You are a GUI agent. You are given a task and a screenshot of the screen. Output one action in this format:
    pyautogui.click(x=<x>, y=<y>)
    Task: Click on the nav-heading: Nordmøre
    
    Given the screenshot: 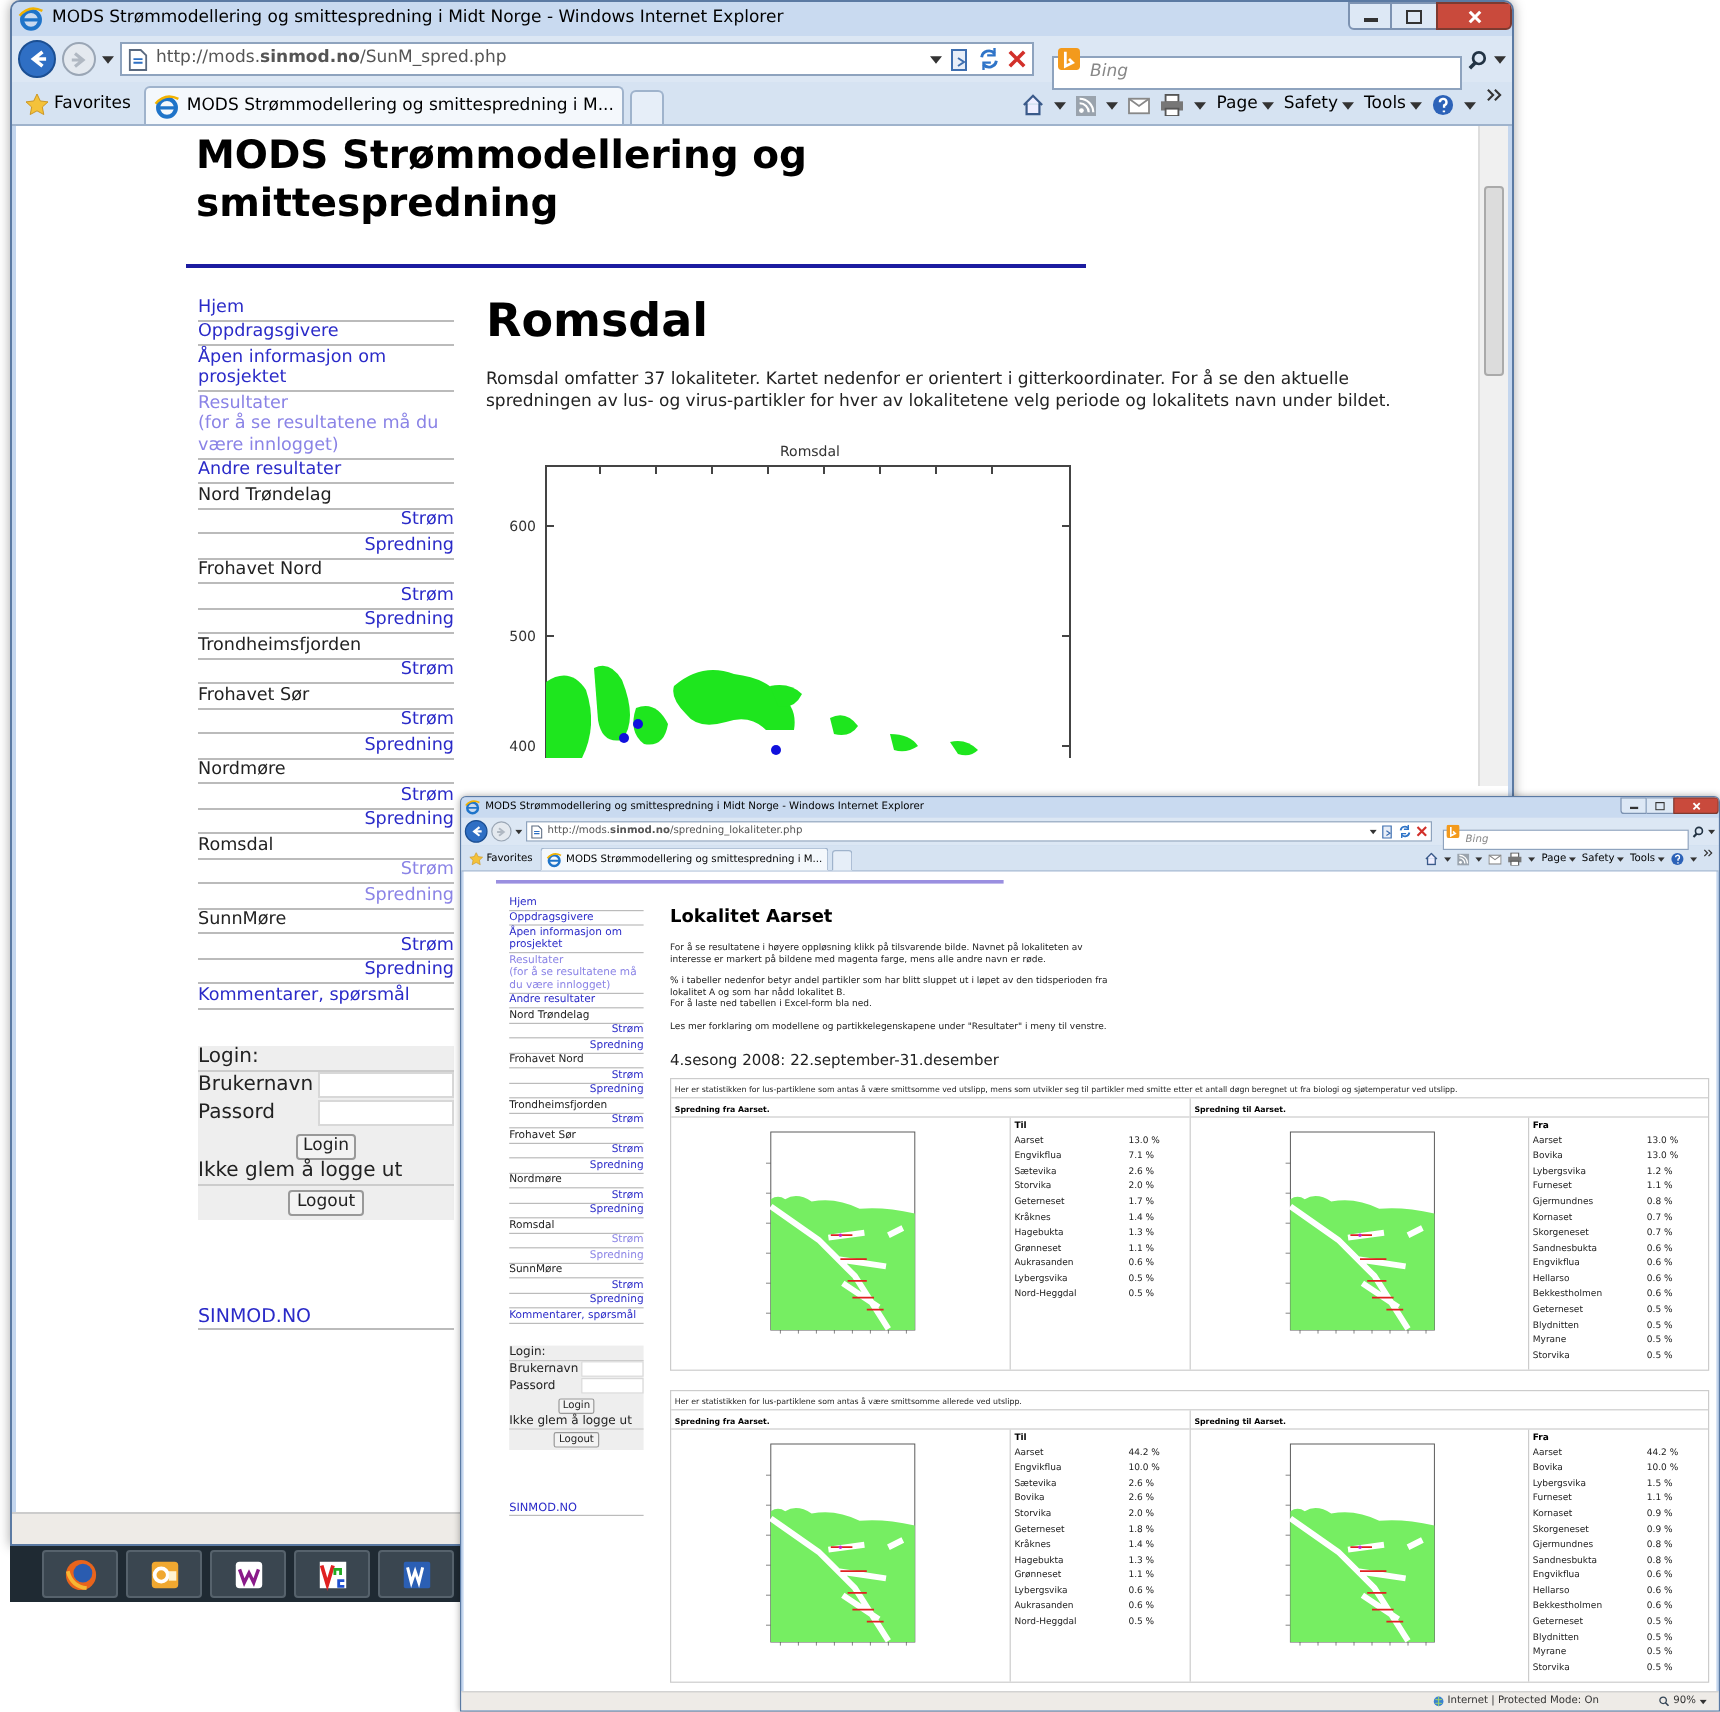 What is the action you would take?
    pyautogui.click(x=242, y=770)
    